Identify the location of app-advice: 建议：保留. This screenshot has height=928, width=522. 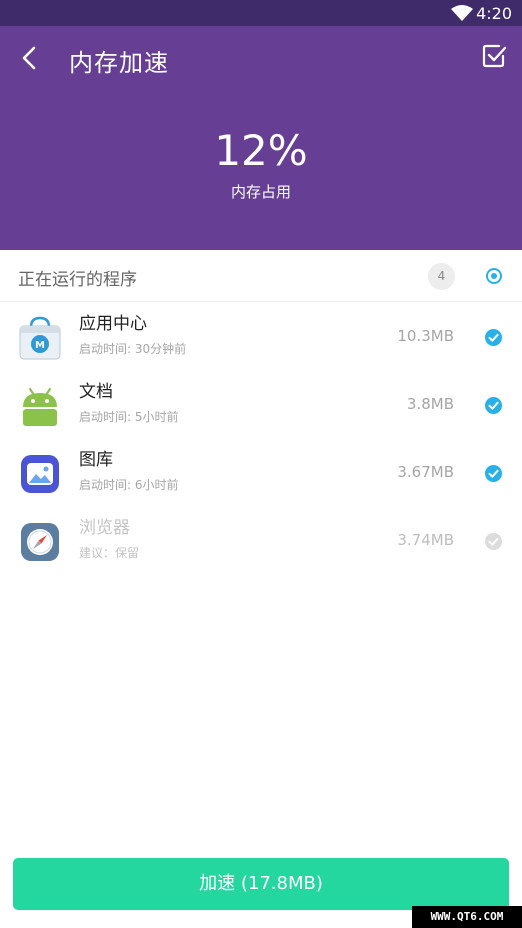
(109, 553).